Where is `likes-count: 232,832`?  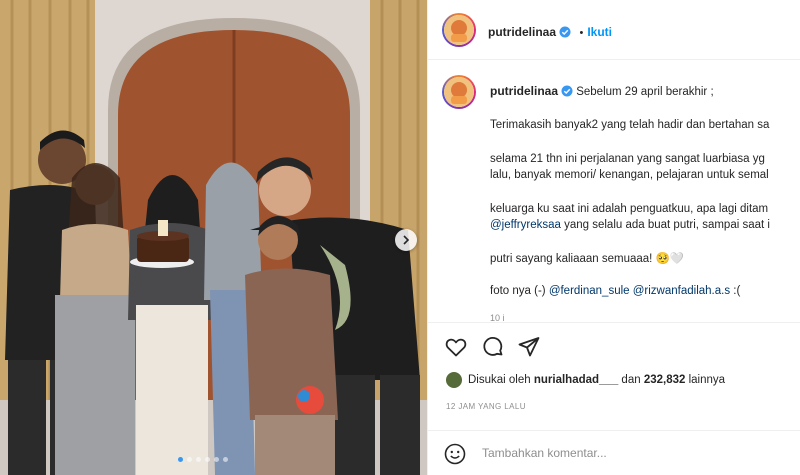
likes-count: 232,832 is located at coordinates (665, 380).